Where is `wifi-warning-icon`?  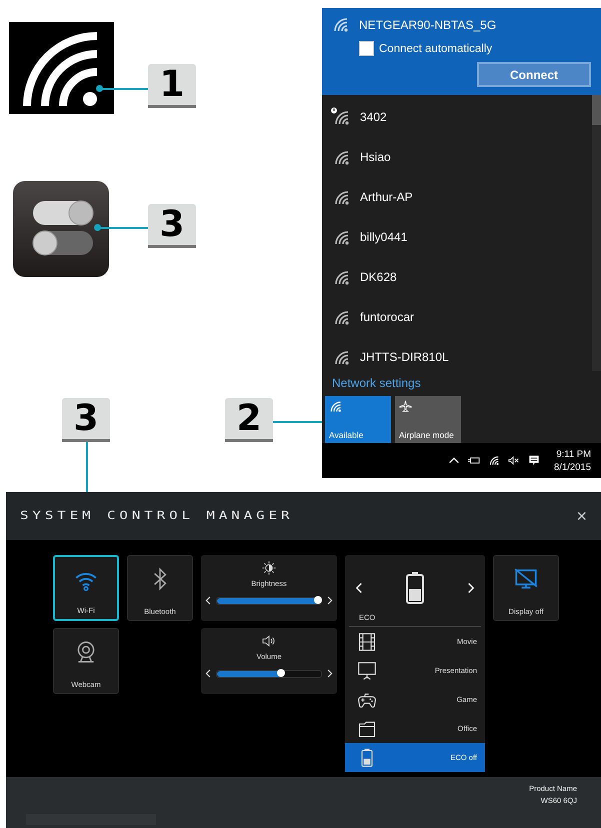 wifi-warning-icon is located at coordinates (340, 116).